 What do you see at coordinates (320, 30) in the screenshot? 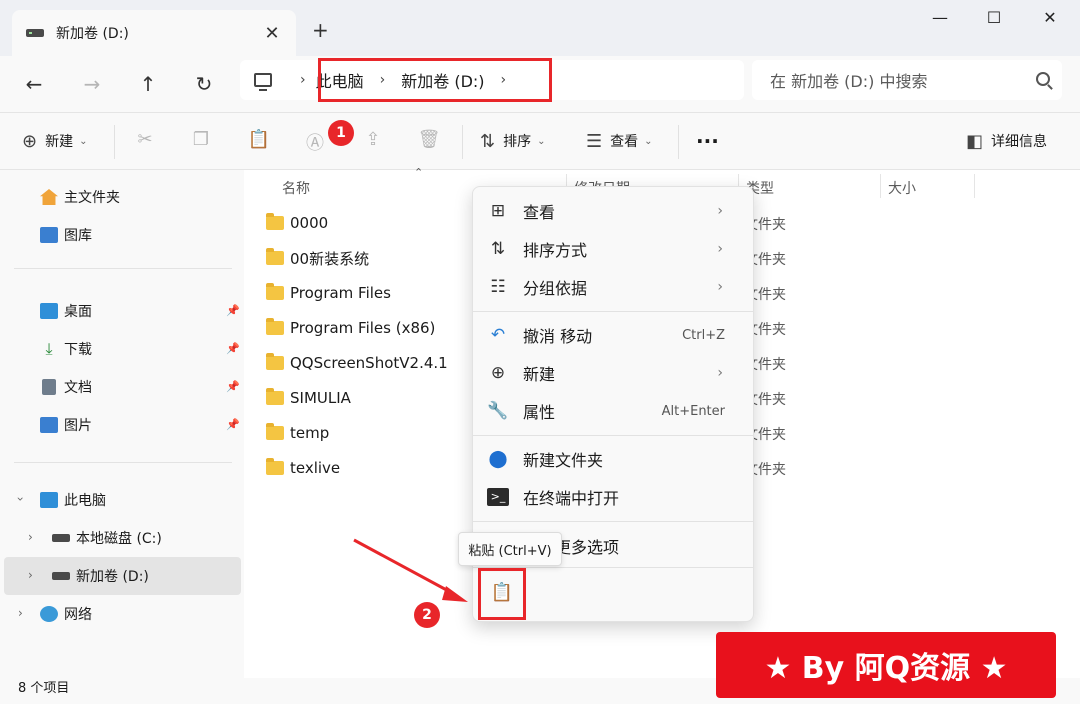
I see `new-tab-button: +` at bounding box center [320, 30].